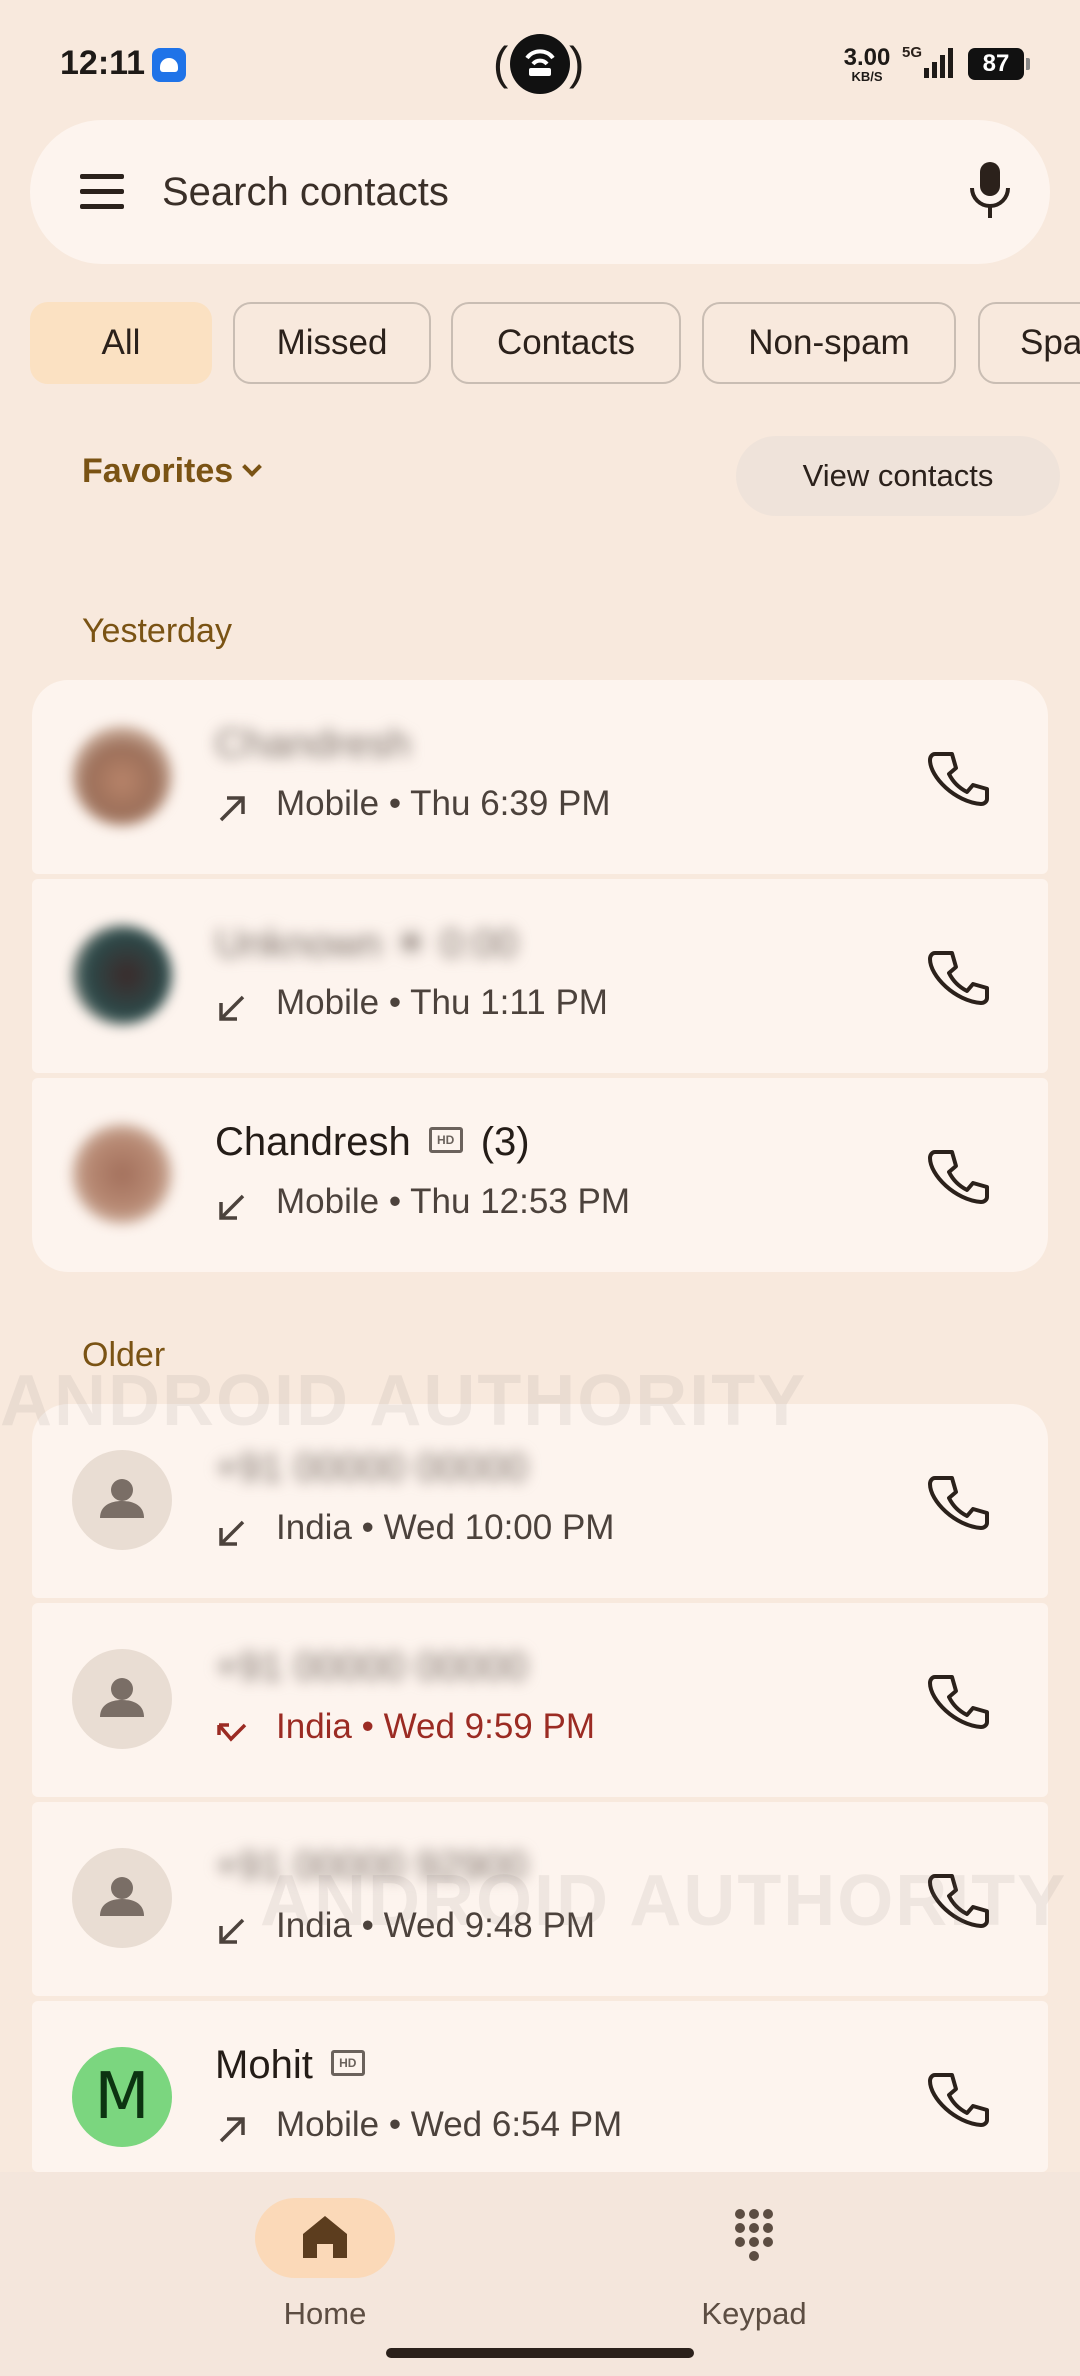 The height and width of the screenshot is (2376, 1080). I want to click on view-contacts-button: View contacts, so click(898, 476).